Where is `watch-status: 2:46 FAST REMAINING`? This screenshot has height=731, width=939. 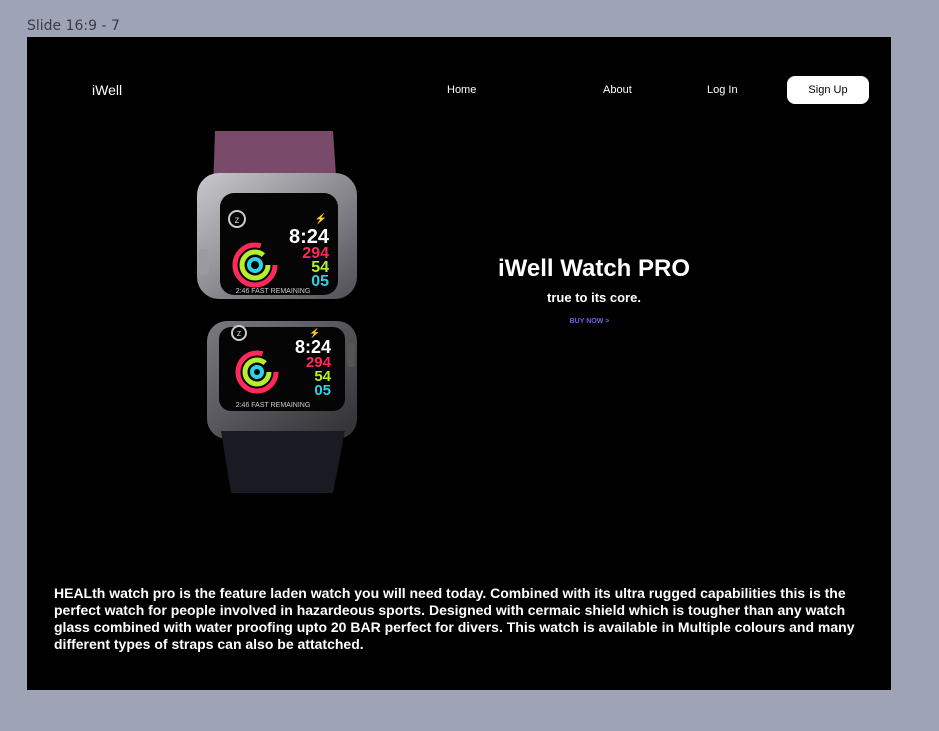
watch-status: 2:46 FAST REMAINING is located at coordinates (273, 291).